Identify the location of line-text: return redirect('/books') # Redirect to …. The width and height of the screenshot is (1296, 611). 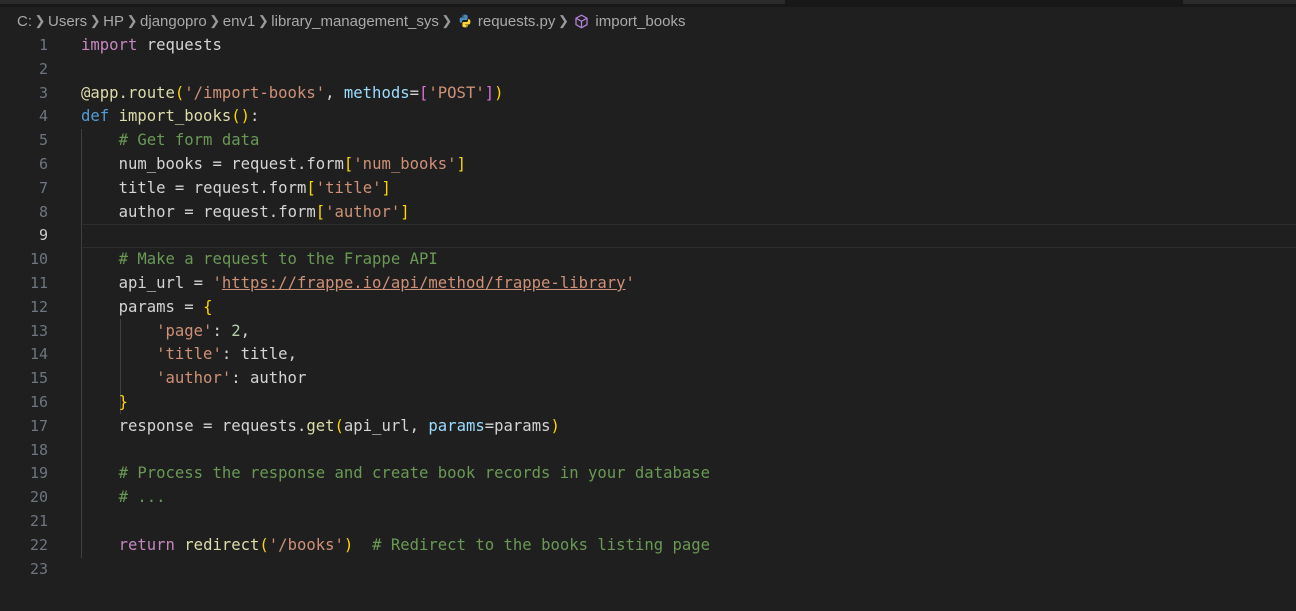
(414, 544).